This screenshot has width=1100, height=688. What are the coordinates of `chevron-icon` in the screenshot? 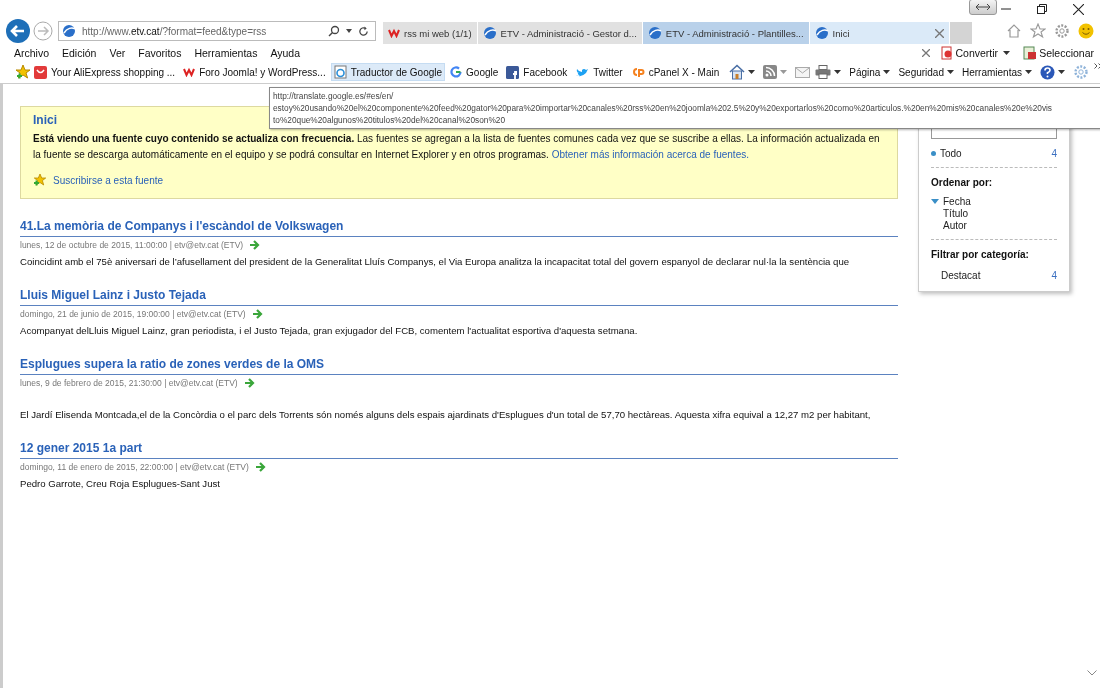 It's located at (1097, 66).